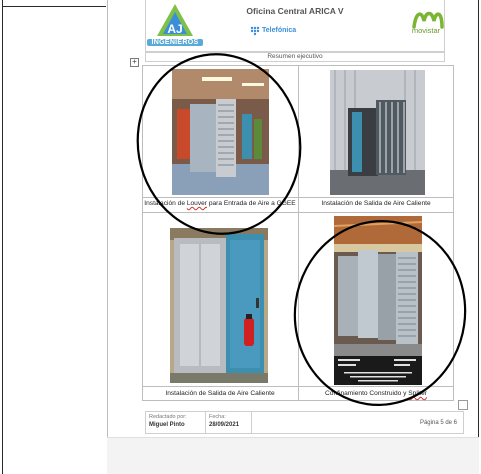  What do you see at coordinates (463, 405) in the screenshot?
I see `table-resize-handle` at bounding box center [463, 405].